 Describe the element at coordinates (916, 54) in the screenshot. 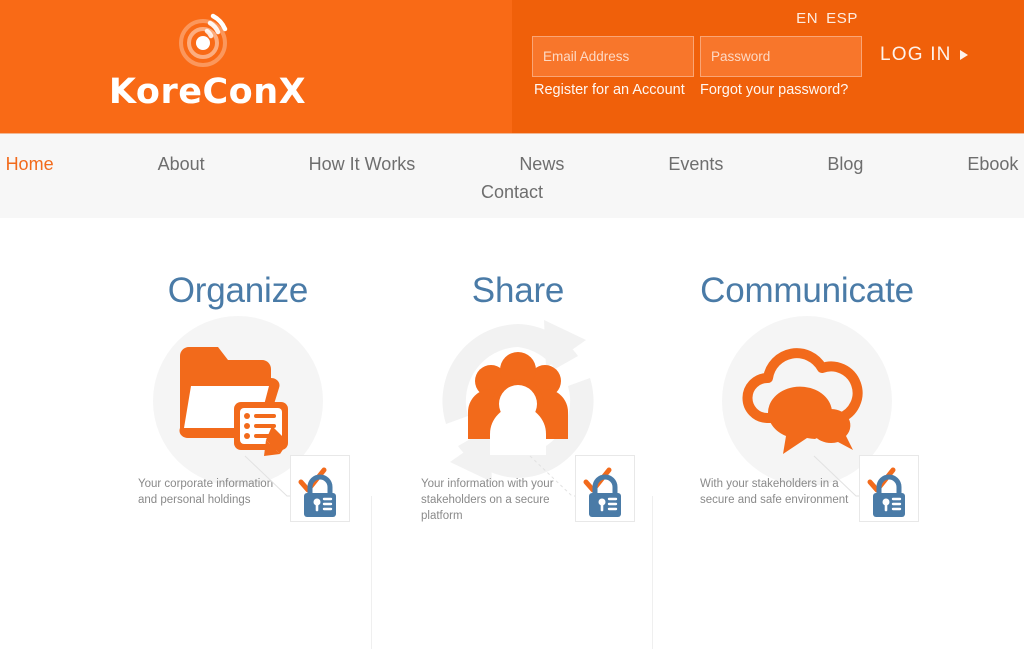

I see `login-button-label: LOG IN` at that location.